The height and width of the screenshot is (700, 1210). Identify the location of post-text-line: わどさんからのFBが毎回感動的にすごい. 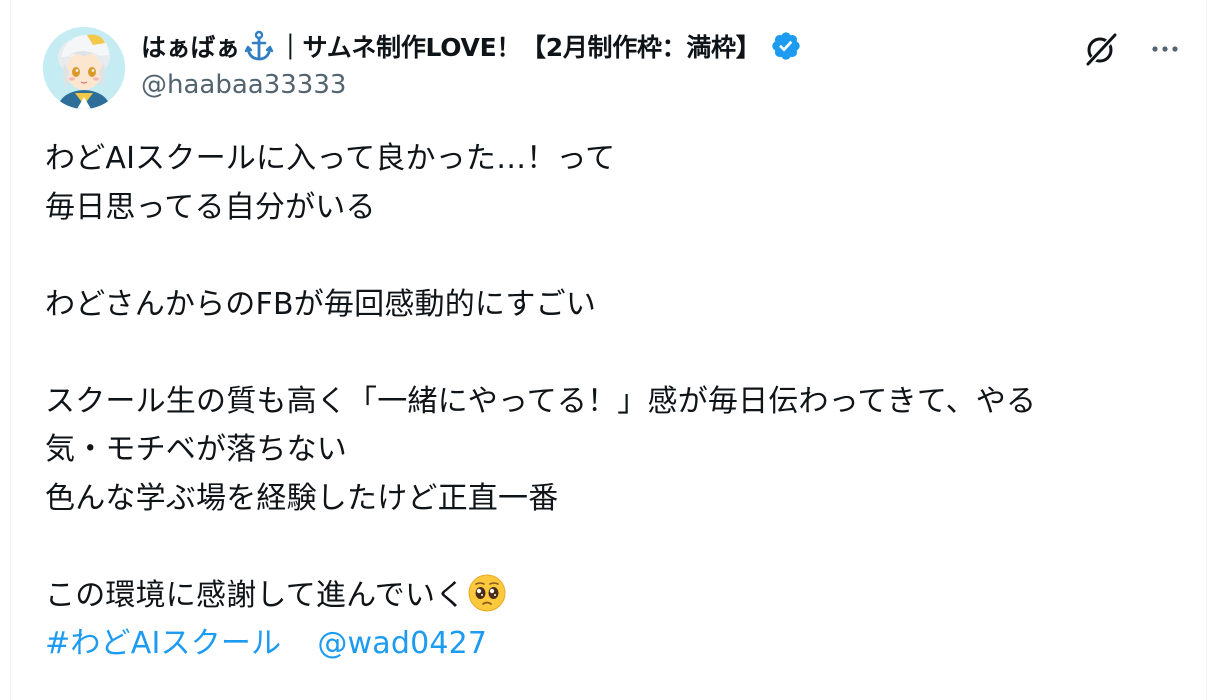
(321, 304).